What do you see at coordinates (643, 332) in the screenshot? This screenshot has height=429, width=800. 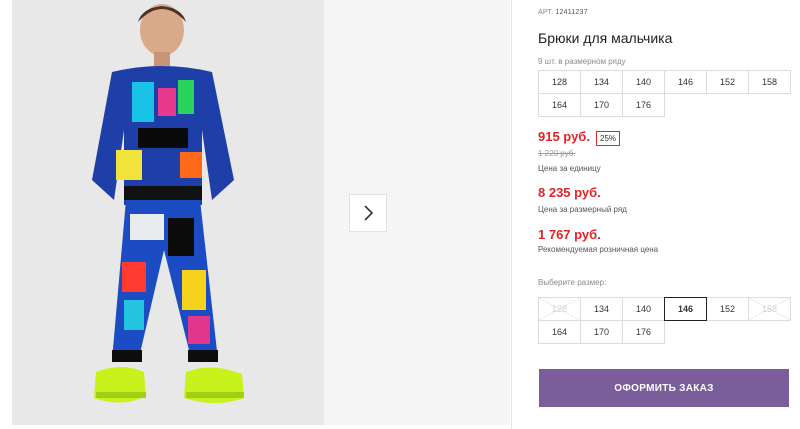 I see `size-option-176: 176` at bounding box center [643, 332].